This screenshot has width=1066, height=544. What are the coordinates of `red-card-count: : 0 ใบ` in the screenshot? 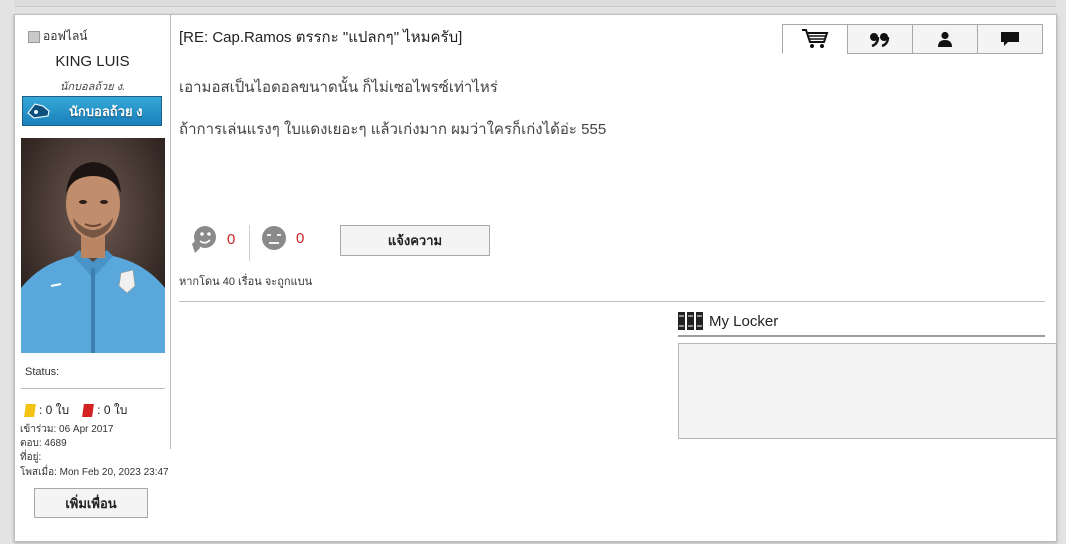 It's located at (112, 410).